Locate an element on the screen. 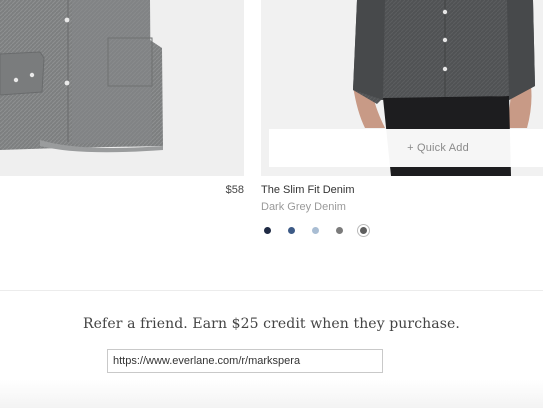 Image resolution: width=543 pixels, height=408 pixels. referral-link-input is located at coordinates (245, 361).